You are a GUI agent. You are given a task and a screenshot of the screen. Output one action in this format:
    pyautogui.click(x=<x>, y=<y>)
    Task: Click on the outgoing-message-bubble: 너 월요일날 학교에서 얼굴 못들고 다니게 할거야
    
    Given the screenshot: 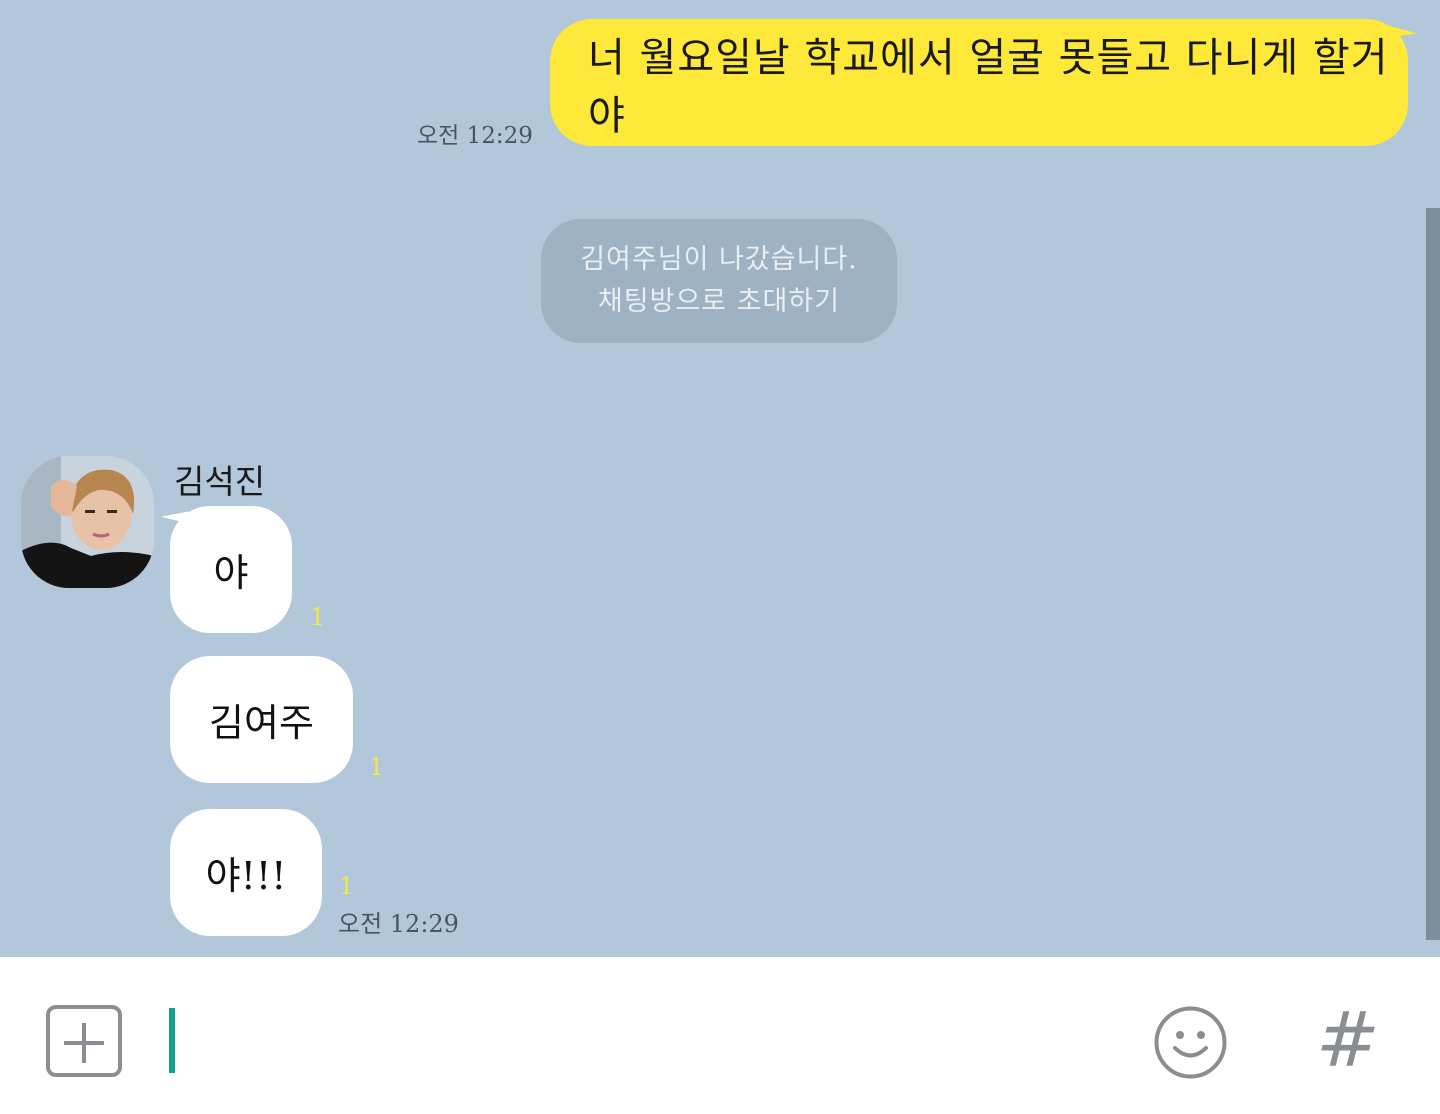 What is the action you would take?
    pyautogui.click(x=979, y=82)
    